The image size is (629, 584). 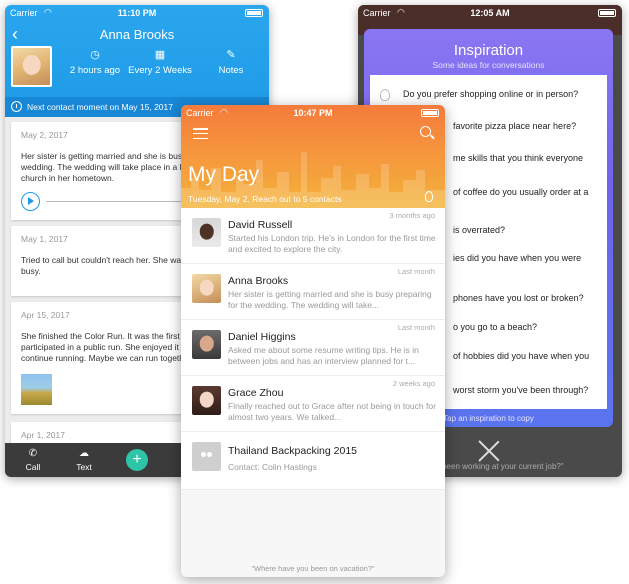 I want to click on photo-thumbnail, so click(x=36, y=389).